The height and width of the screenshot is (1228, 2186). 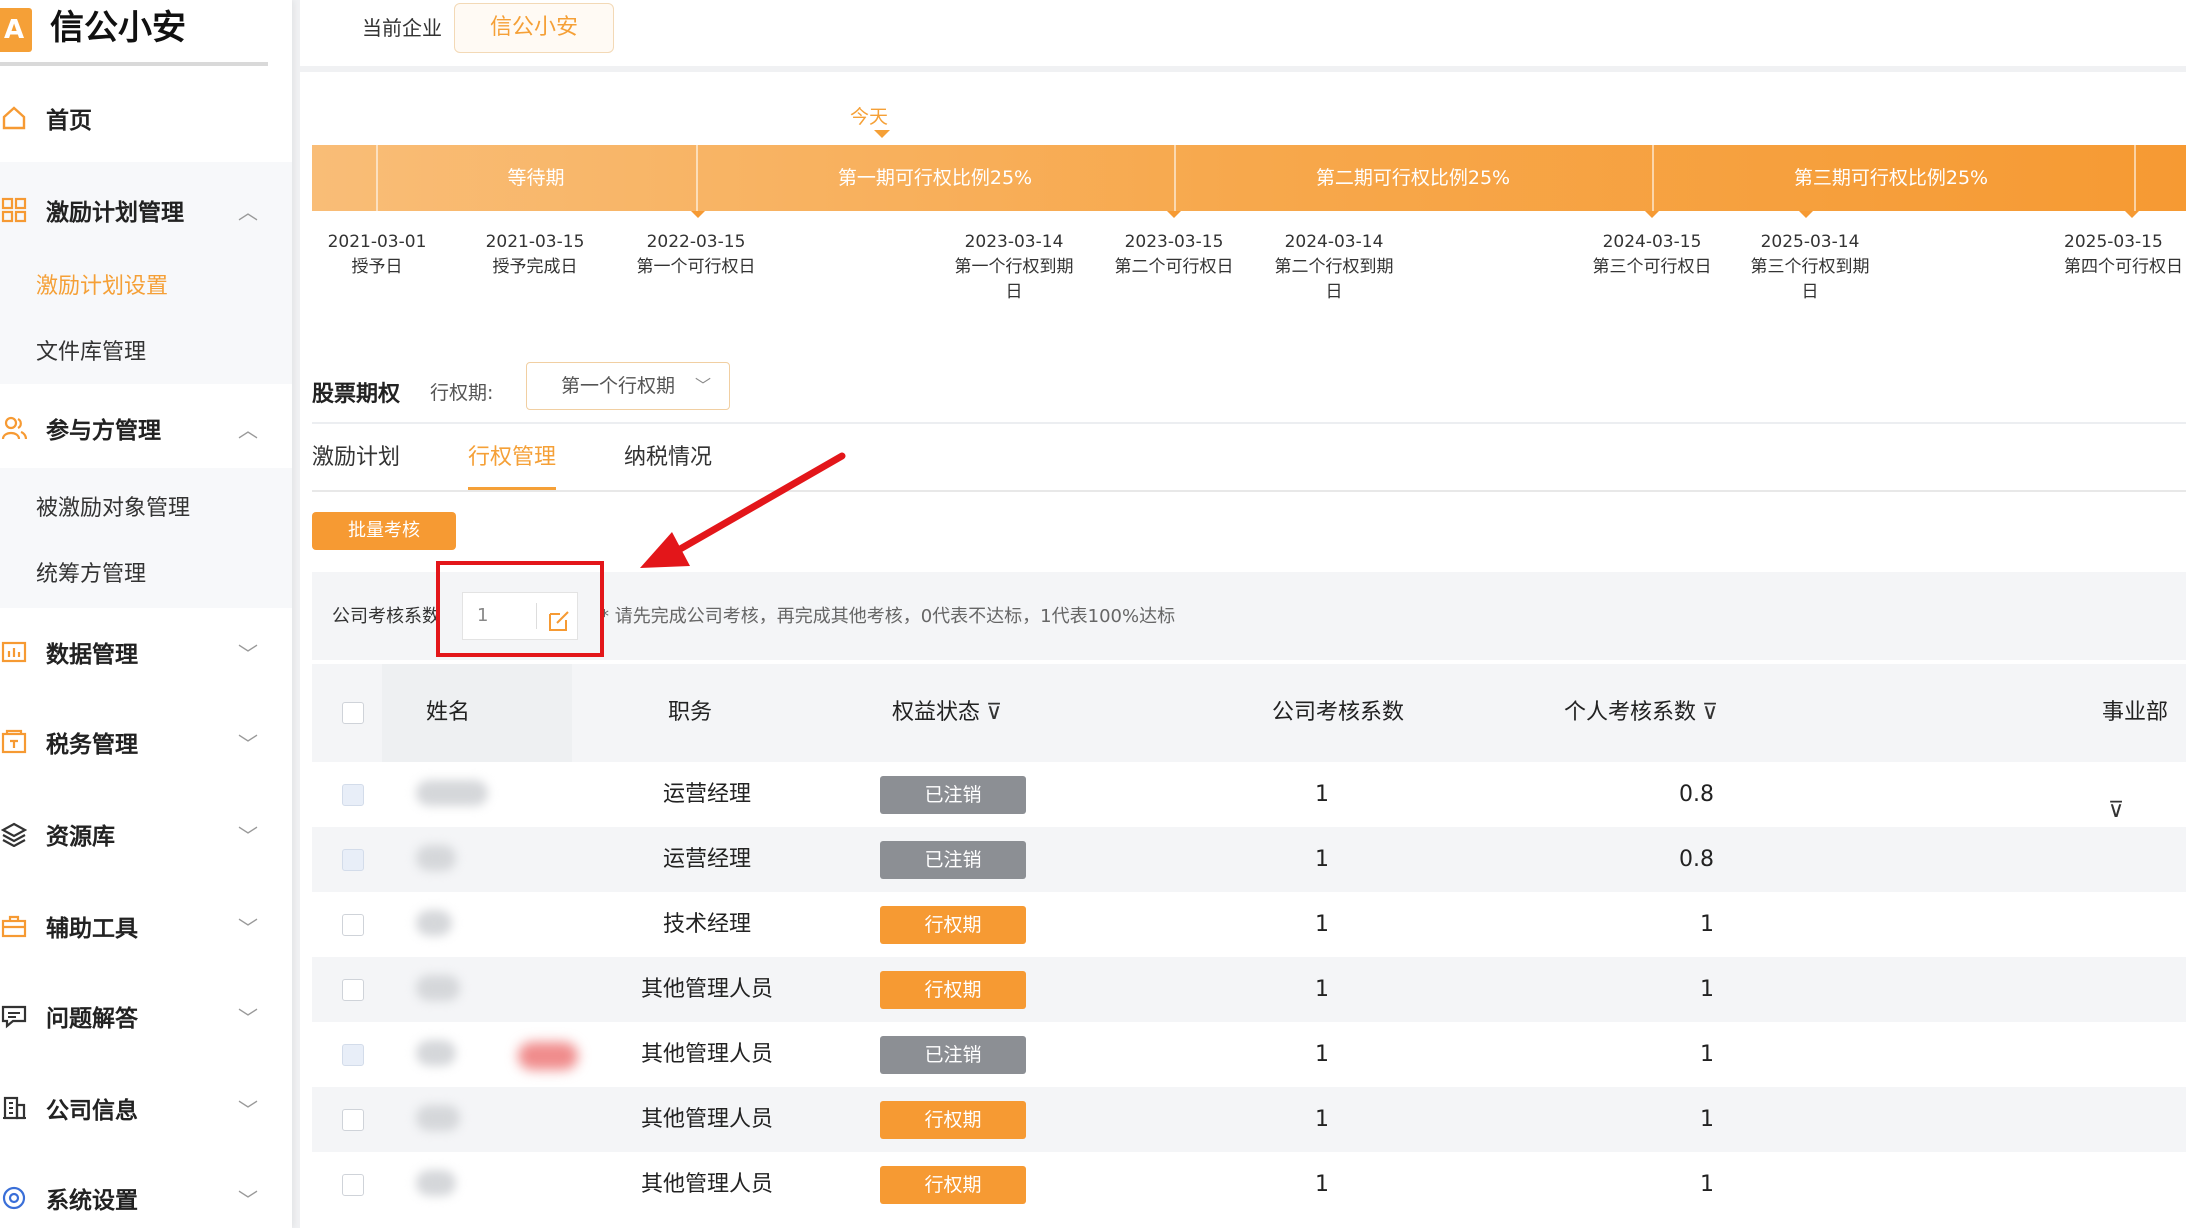 I want to click on company-coef-label: 公司考核系数, so click(x=386, y=616).